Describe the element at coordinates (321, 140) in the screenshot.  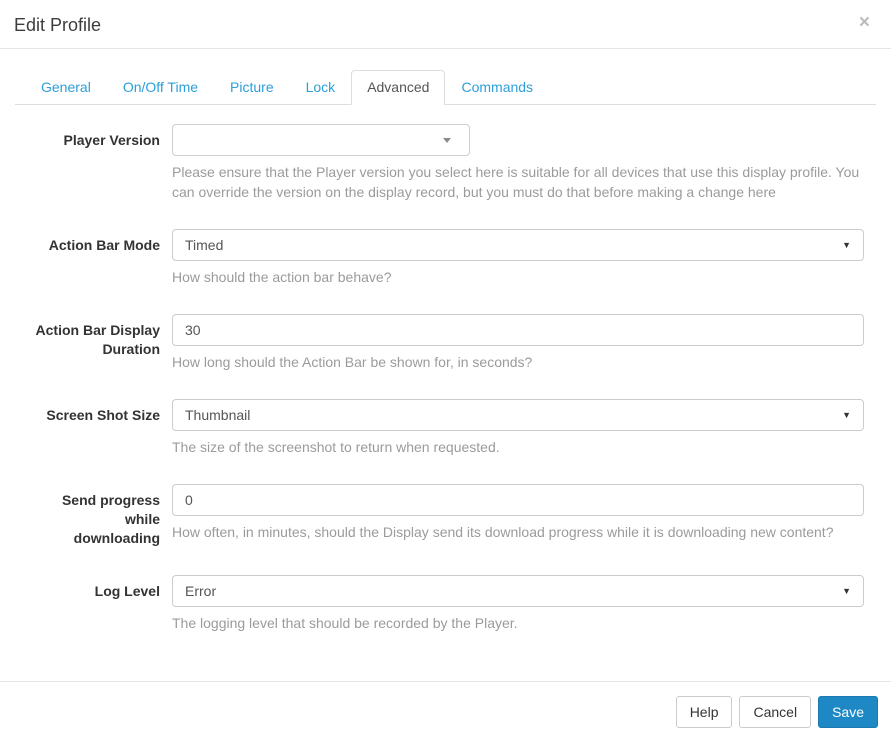
I see `player-version-select` at that location.